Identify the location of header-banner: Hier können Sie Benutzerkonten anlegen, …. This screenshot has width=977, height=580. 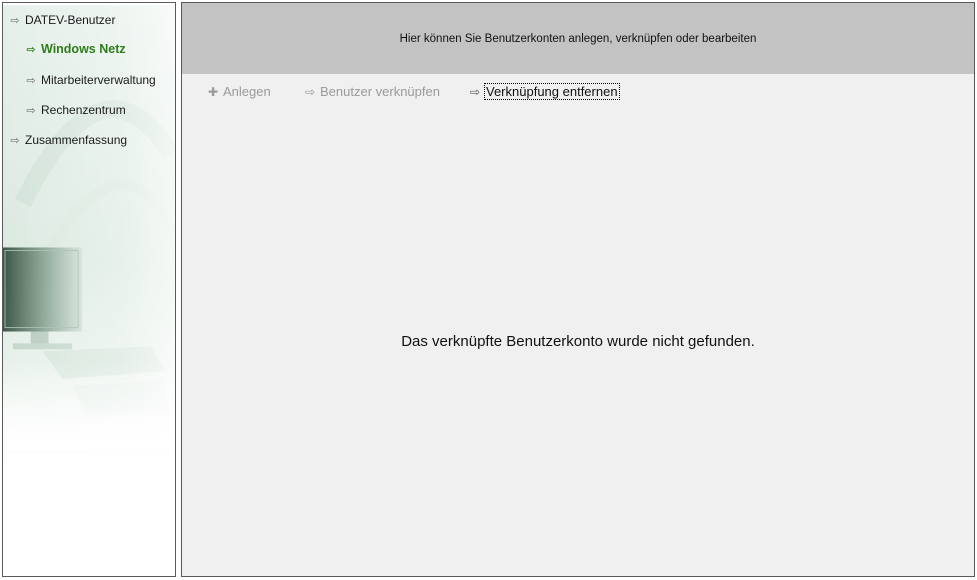
(578, 38).